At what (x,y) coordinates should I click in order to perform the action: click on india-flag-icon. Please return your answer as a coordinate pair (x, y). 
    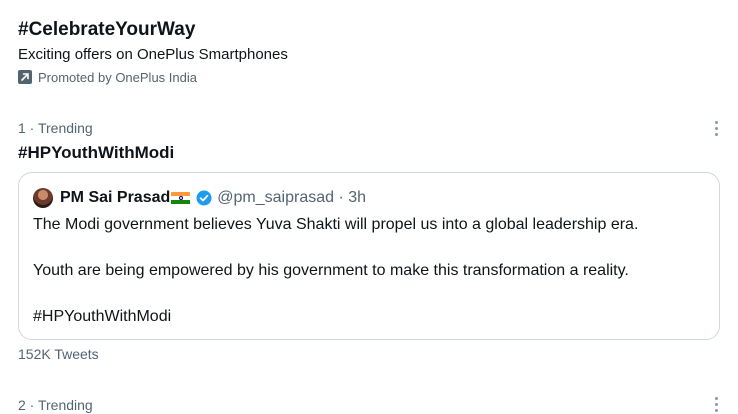
    Looking at the image, I should click on (181, 198).